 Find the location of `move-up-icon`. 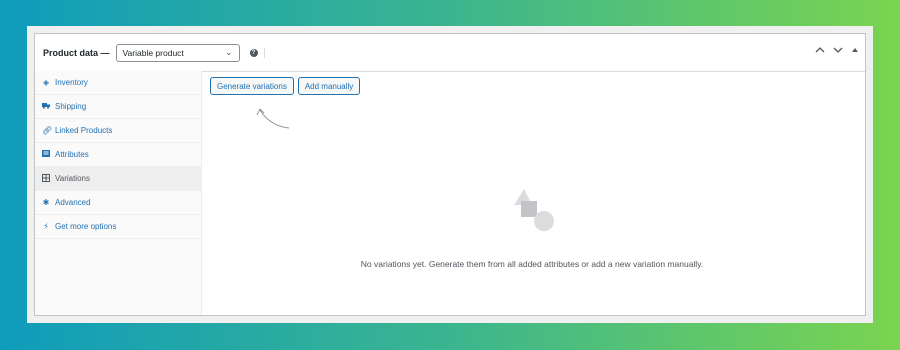

move-up-icon is located at coordinates (820, 51).